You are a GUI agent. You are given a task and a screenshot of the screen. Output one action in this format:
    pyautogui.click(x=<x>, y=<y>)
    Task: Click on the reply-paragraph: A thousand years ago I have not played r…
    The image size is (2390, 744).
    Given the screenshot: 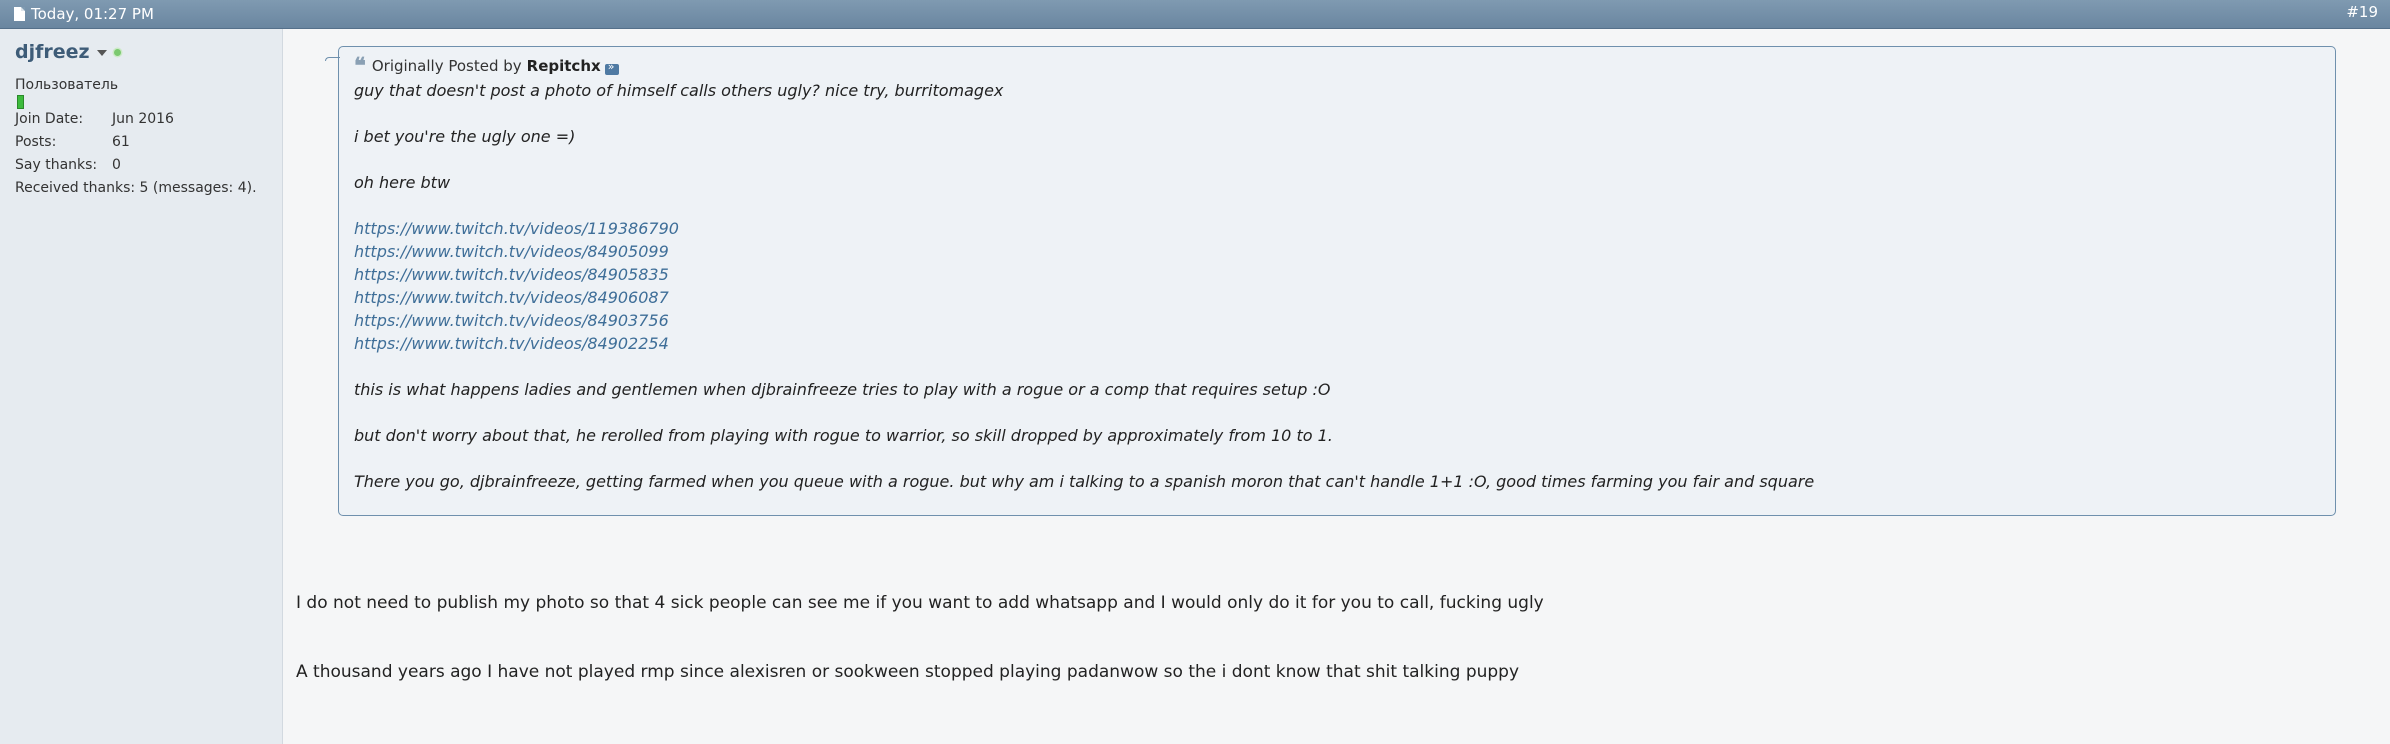 What is the action you would take?
    pyautogui.click(x=908, y=672)
    